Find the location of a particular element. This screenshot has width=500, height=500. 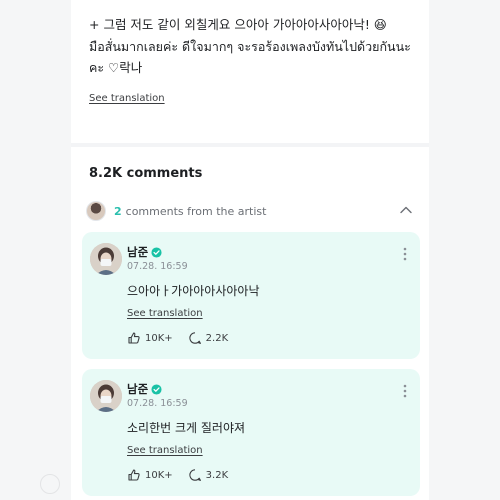

reply-button: 3.2K is located at coordinates (208, 475).